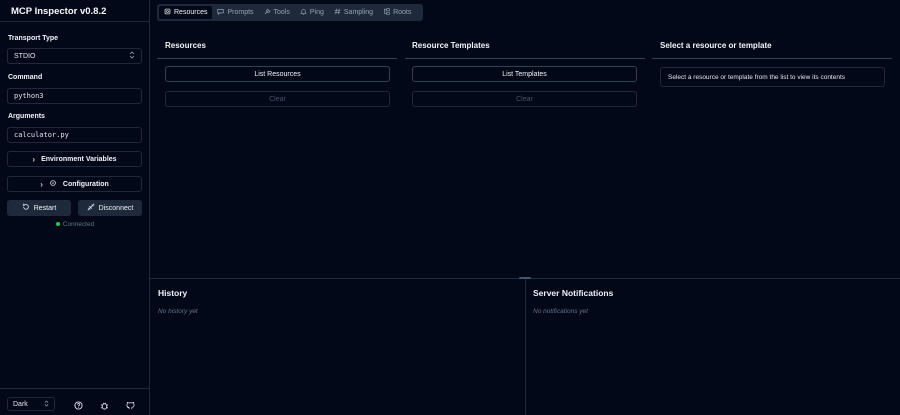 This screenshot has height=415, width=900. Describe the element at coordinates (281, 12) in the screenshot. I see `tab-label: Tools` at that location.